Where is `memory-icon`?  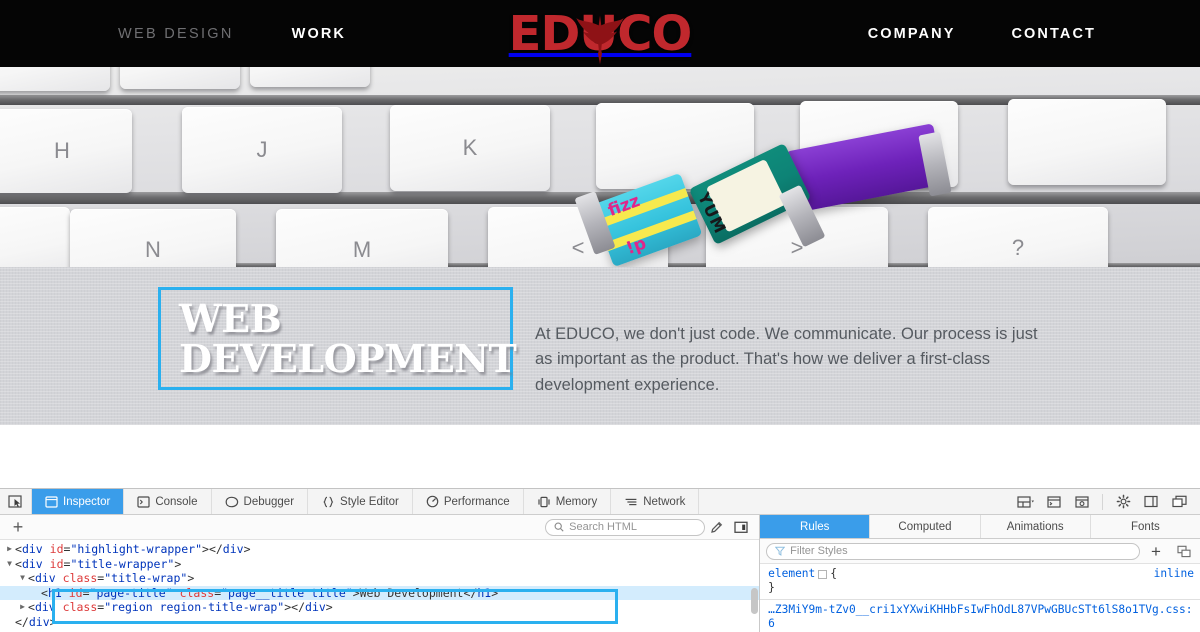 memory-icon is located at coordinates (544, 501).